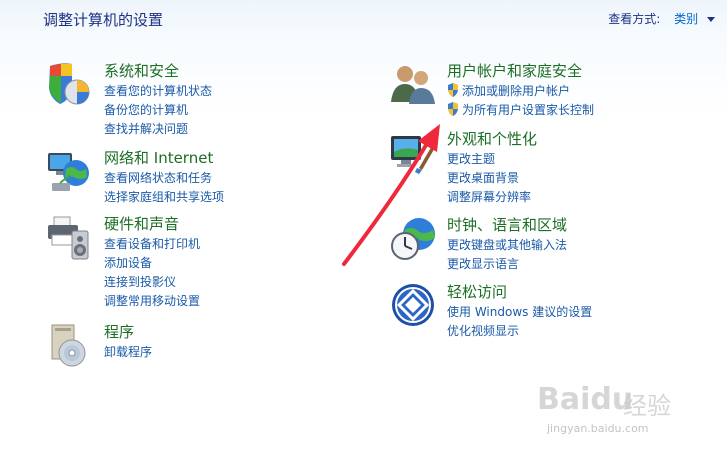  What do you see at coordinates (507, 224) in the screenshot?
I see `category-title: 时钟、语言和区域` at bounding box center [507, 224].